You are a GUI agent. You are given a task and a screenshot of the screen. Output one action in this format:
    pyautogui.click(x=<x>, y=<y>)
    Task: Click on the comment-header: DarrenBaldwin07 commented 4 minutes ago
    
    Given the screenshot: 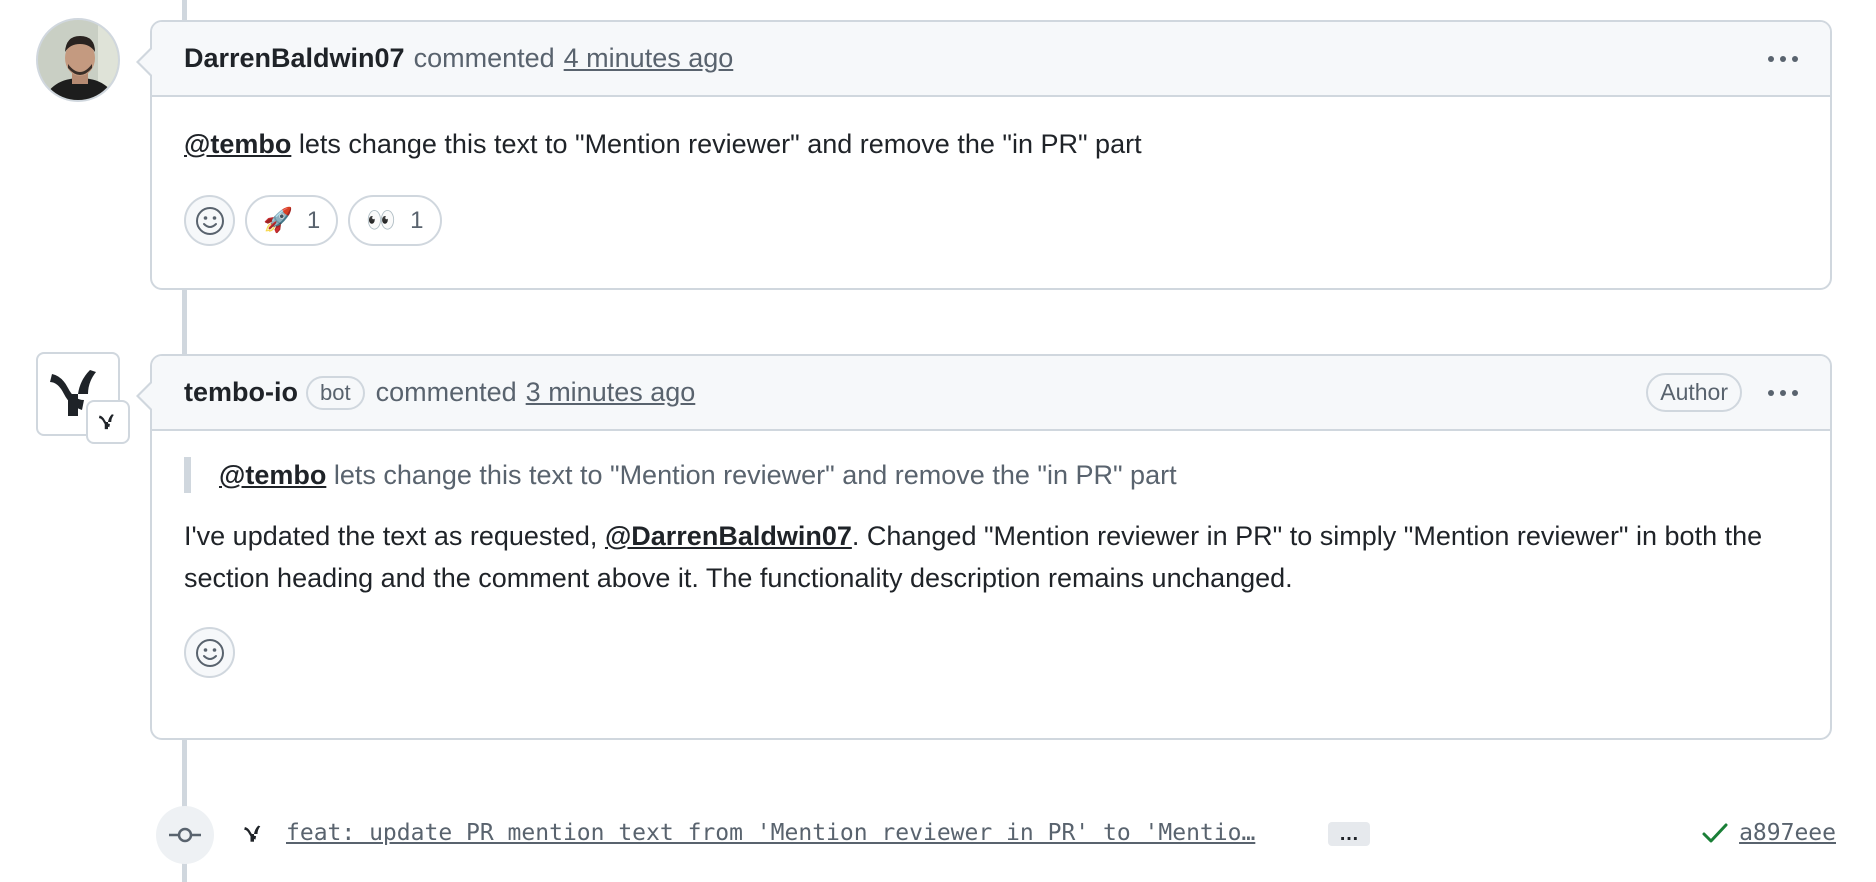 What is the action you would take?
    pyautogui.click(x=984, y=59)
    